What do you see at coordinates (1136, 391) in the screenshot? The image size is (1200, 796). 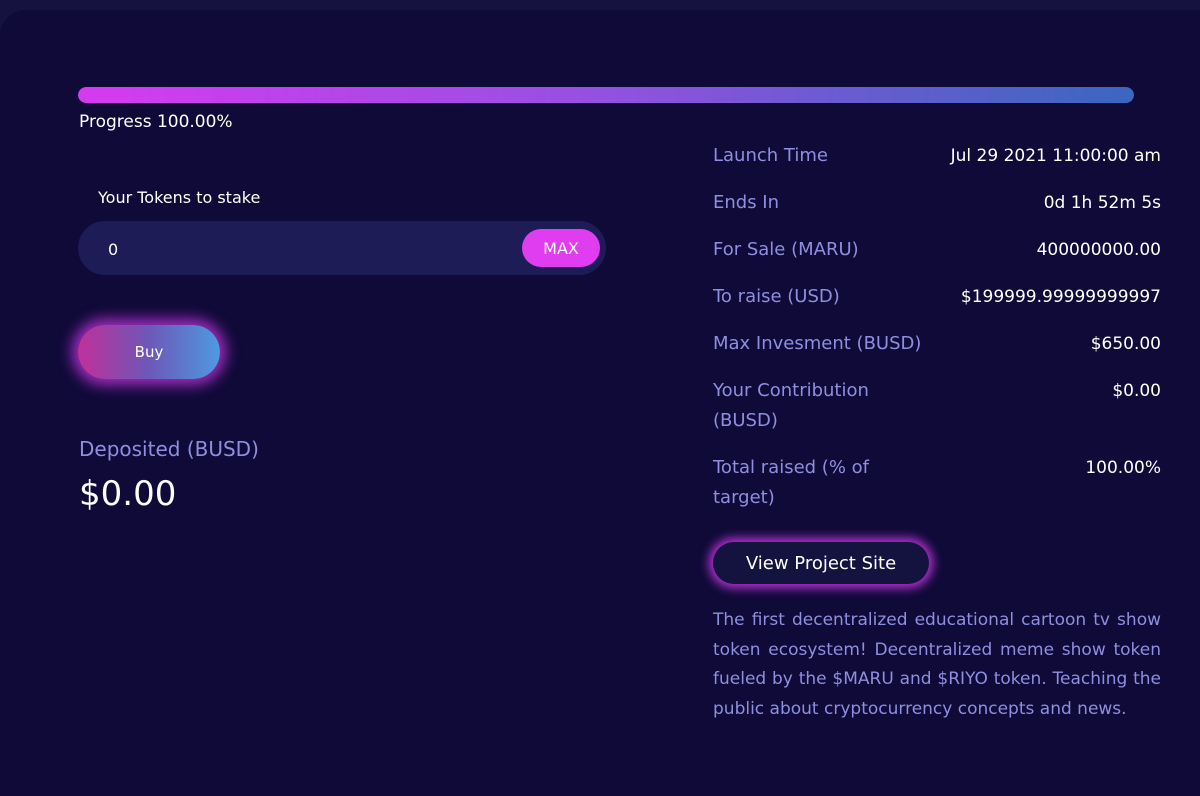 I see `info-value-your-contribution: $0.00` at bounding box center [1136, 391].